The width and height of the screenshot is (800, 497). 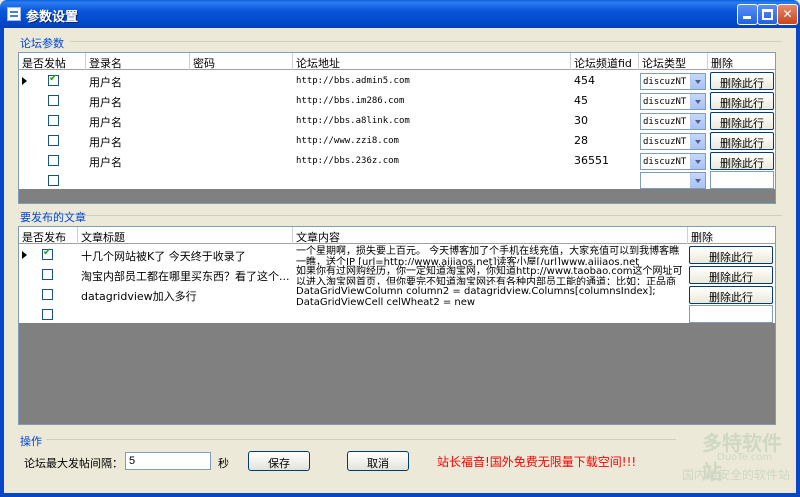 I want to click on forum-new-row, so click(x=397, y=181).